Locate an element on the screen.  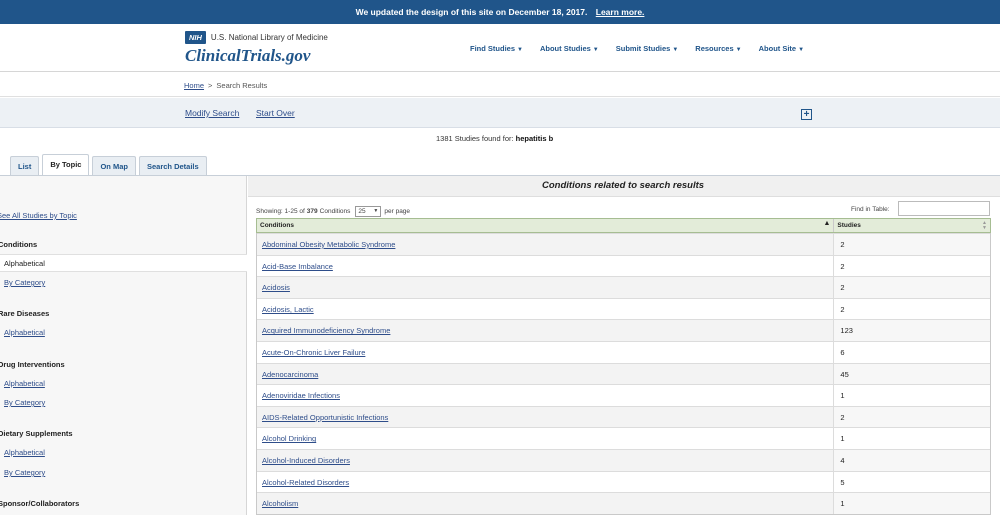
showing-suffix: Conditions is located at coordinates (335, 211).